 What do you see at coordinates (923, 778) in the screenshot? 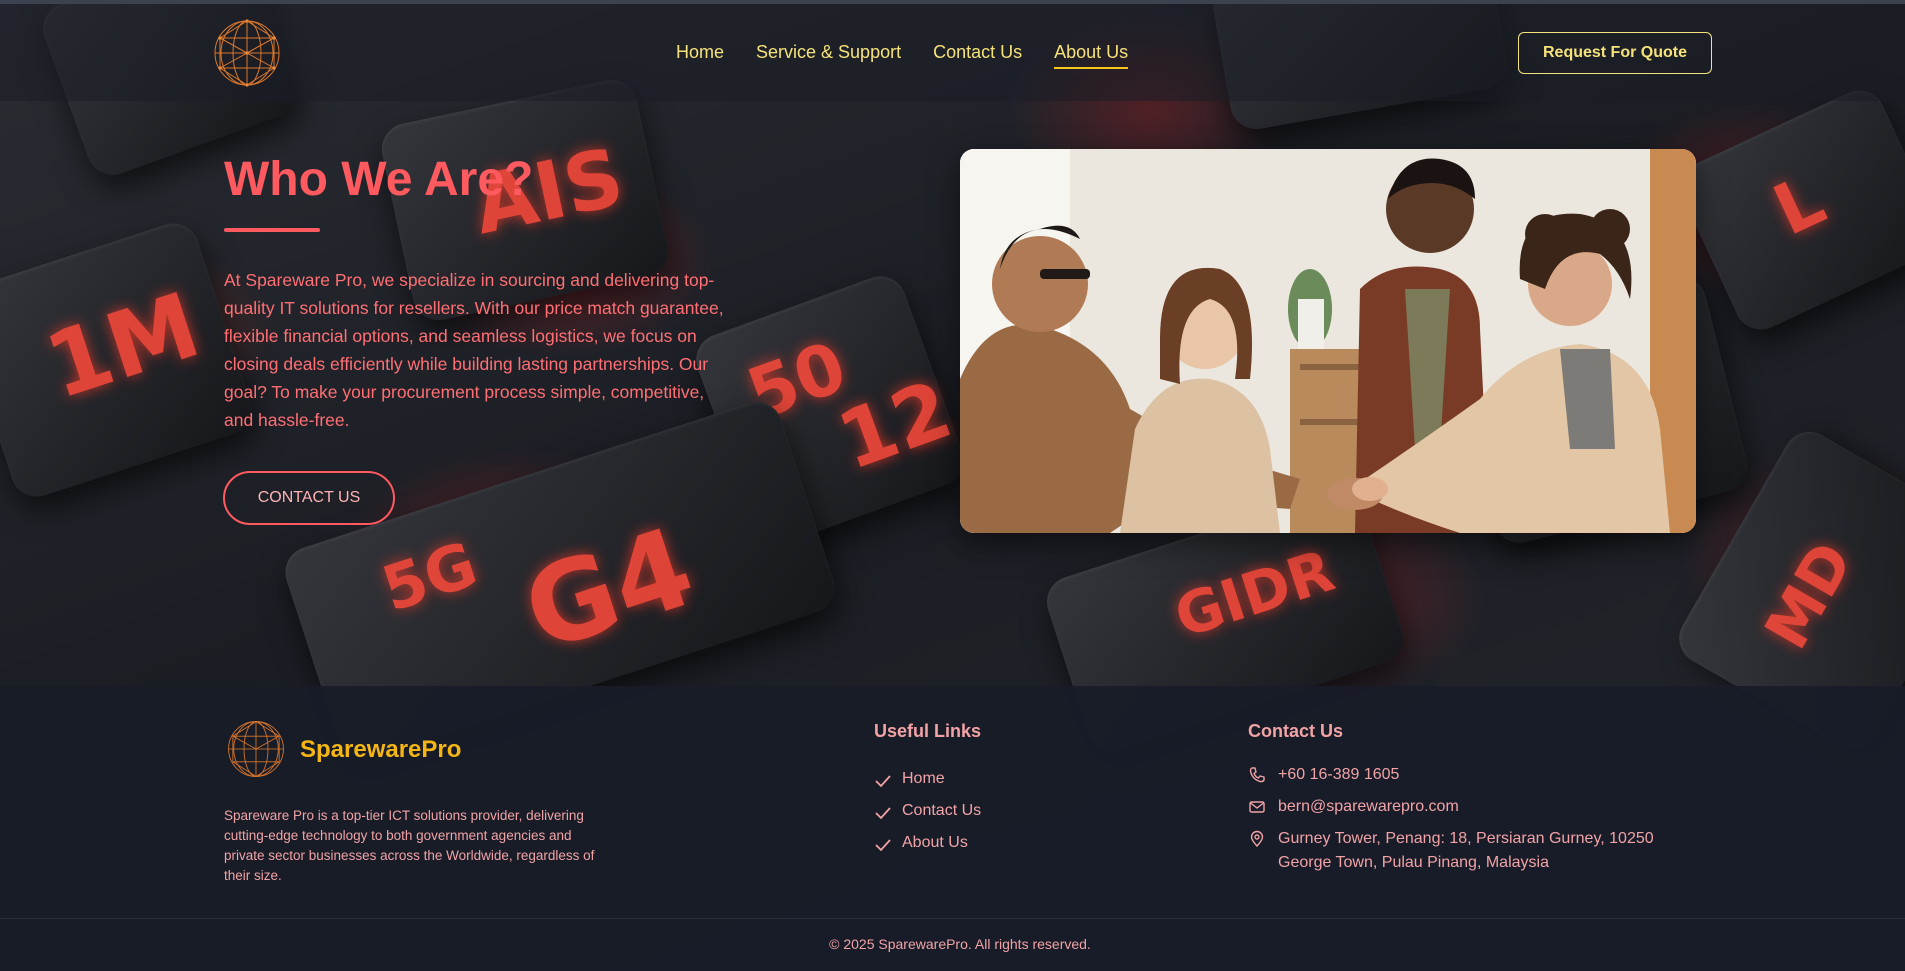
I see `footer-link-label: Home` at bounding box center [923, 778].